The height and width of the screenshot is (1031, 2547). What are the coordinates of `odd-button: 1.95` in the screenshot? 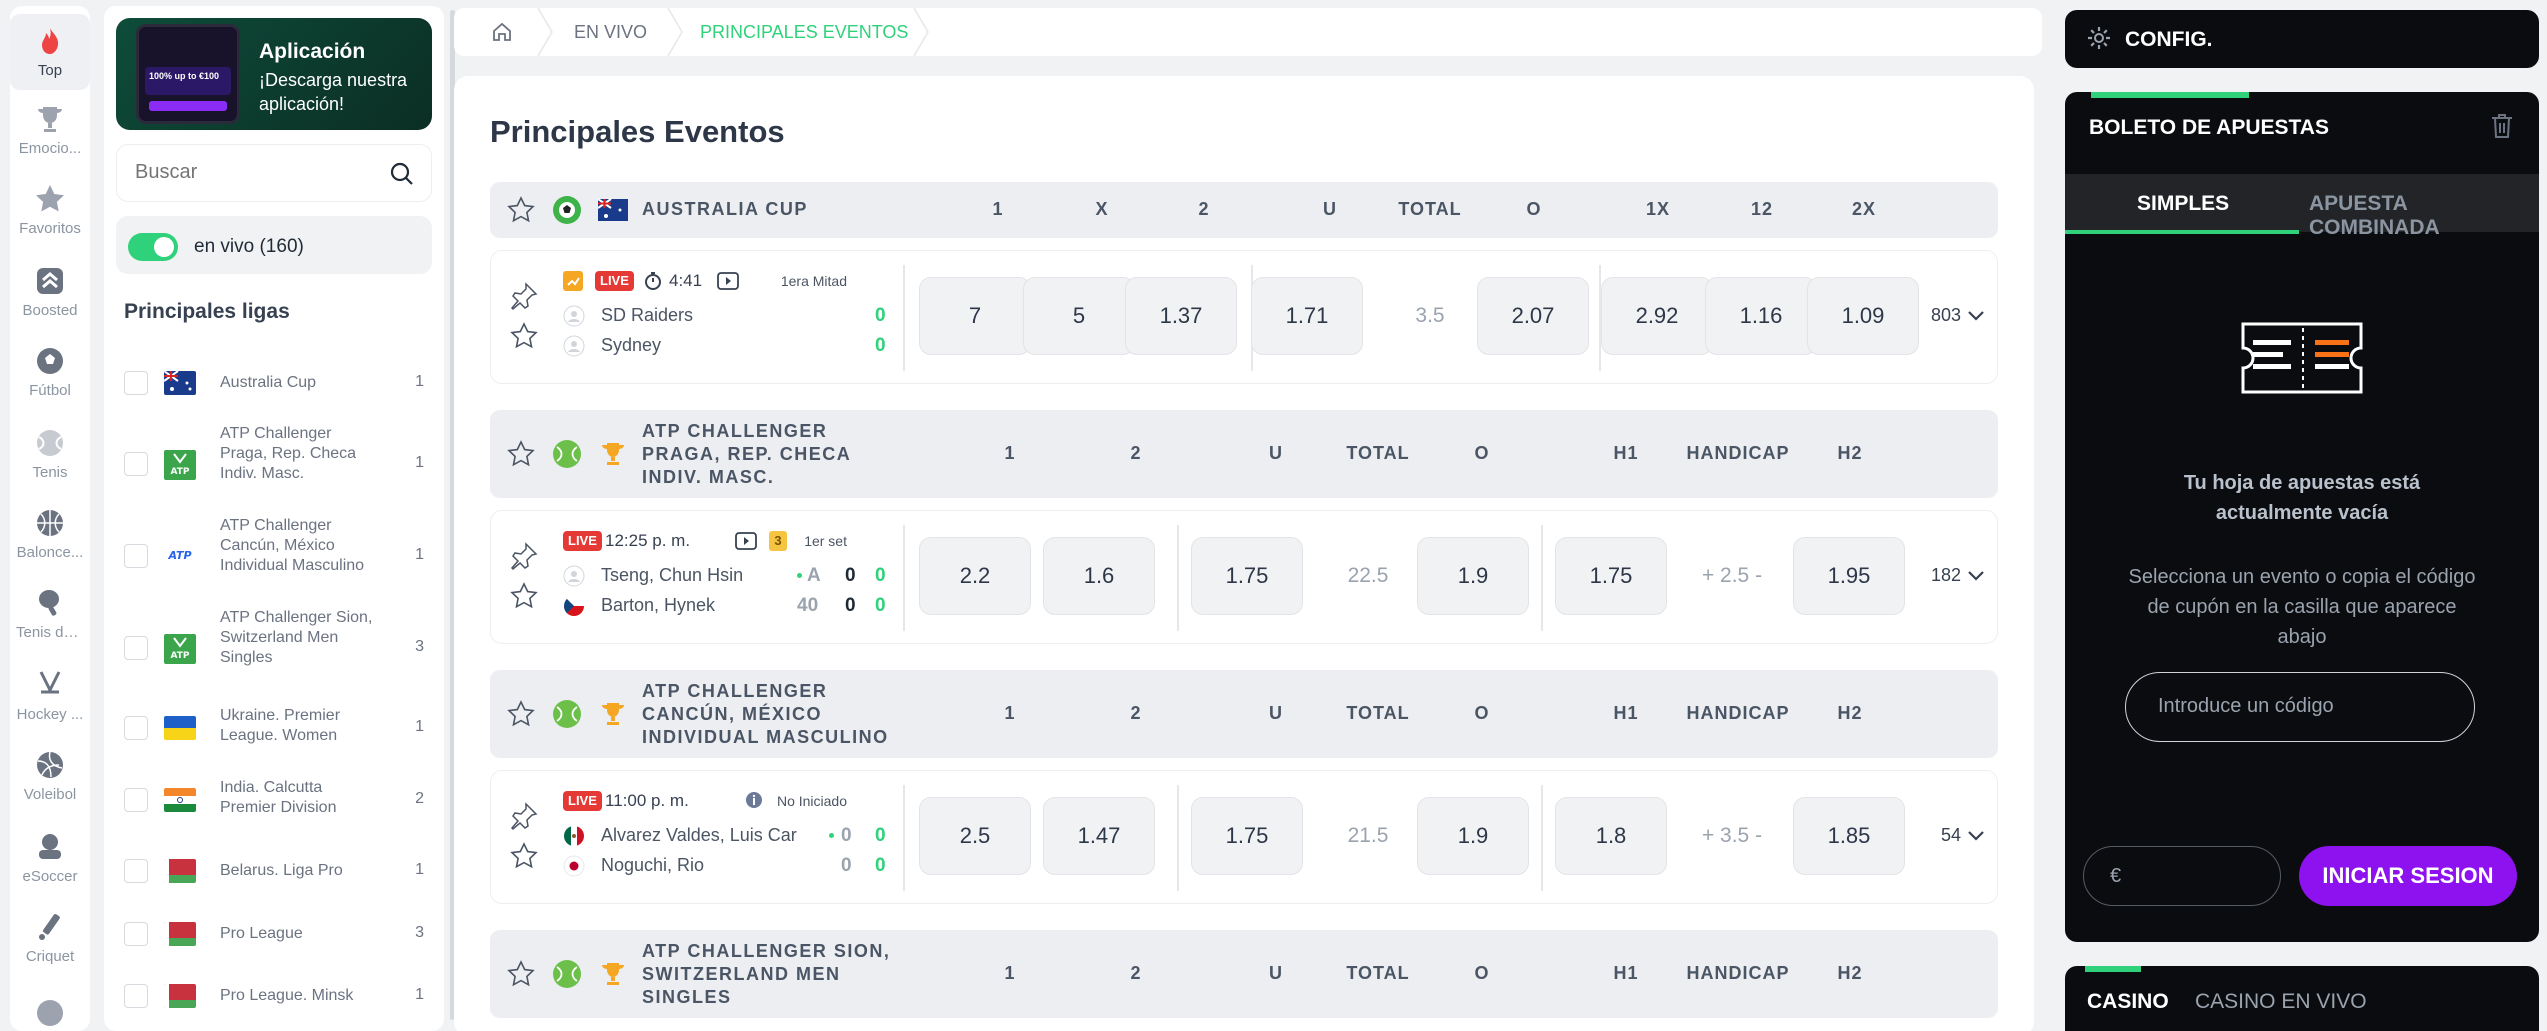 It's located at (1849, 576).